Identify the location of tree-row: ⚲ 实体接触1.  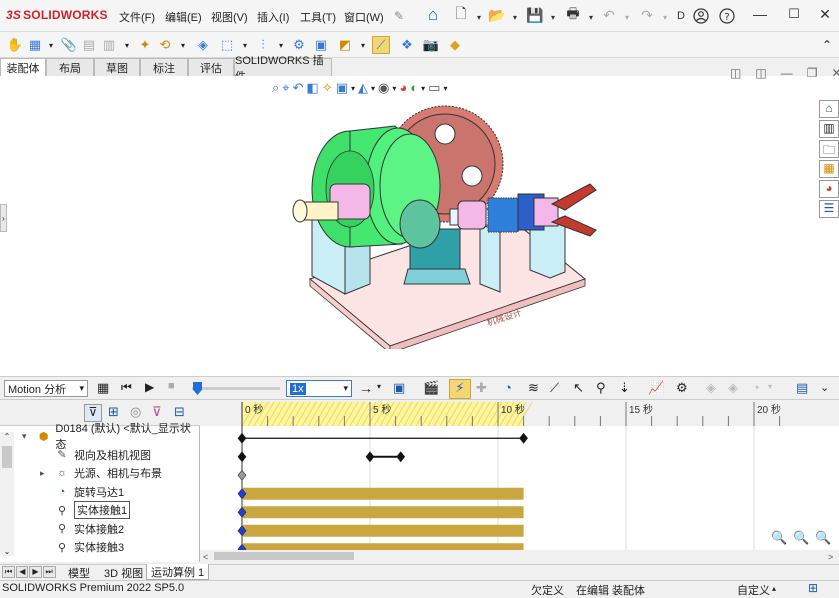
(85, 510).